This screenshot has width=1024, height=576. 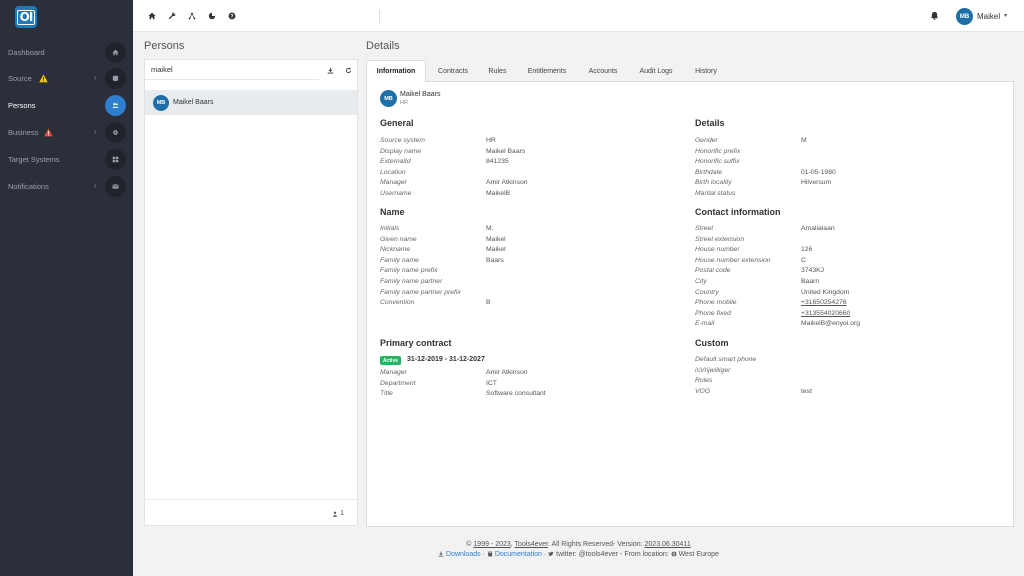 I want to click on field-is-vrijwilliger: isVrijwilliger, so click(x=845, y=372).